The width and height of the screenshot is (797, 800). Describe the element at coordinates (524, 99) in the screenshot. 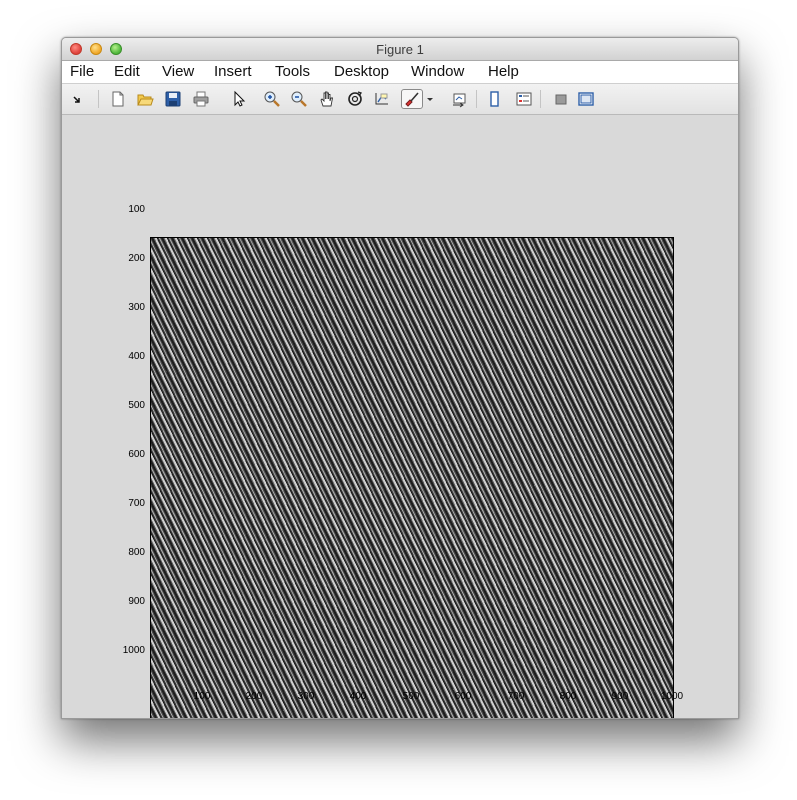

I see `legend-icon` at that location.